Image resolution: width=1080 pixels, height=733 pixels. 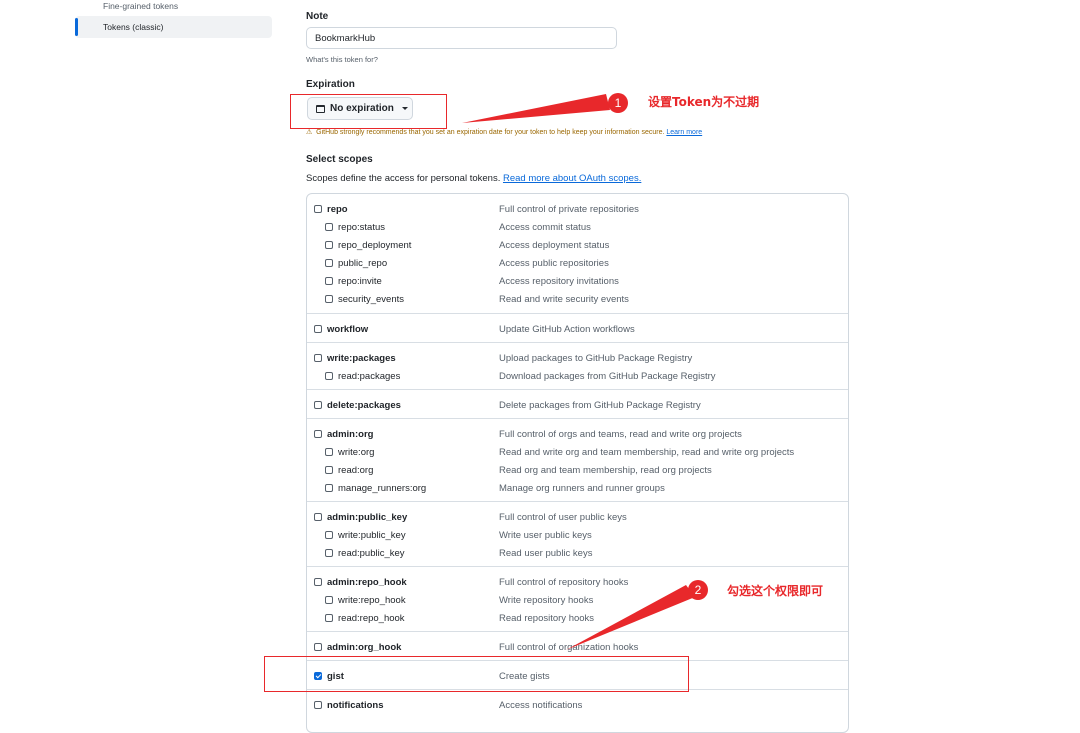 I want to click on select-scopes-label: Select scopes, so click(x=339, y=159).